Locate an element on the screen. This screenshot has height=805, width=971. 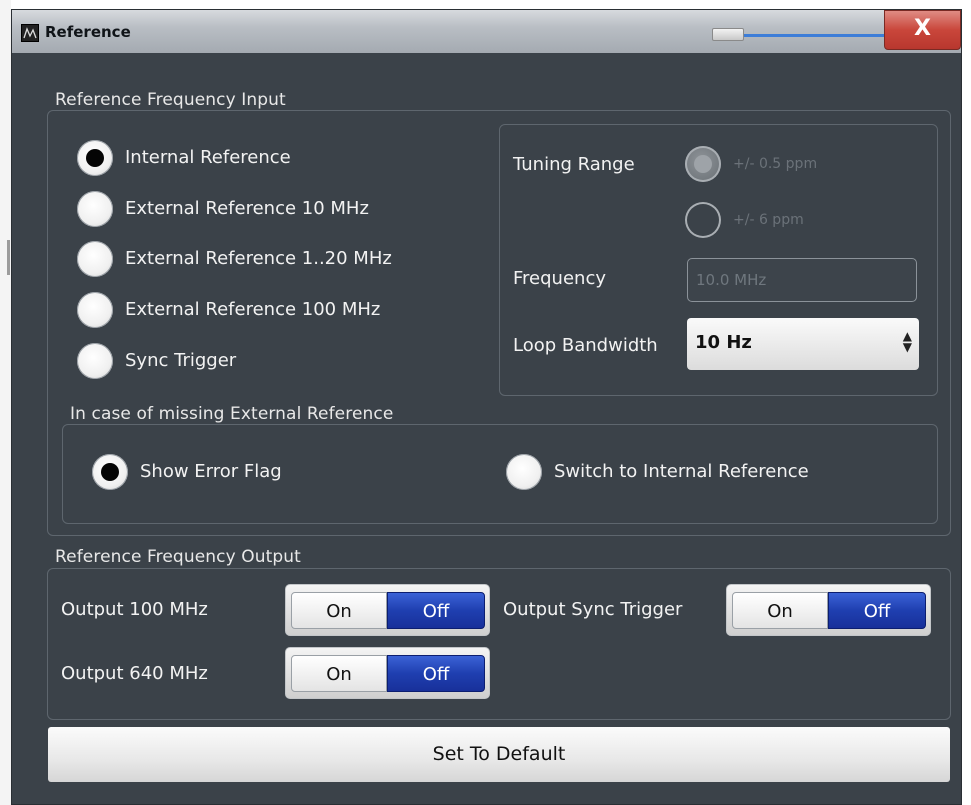
loop-bandwidth-select: 10 Hz ▲ ▼ is located at coordinates (803, 344).